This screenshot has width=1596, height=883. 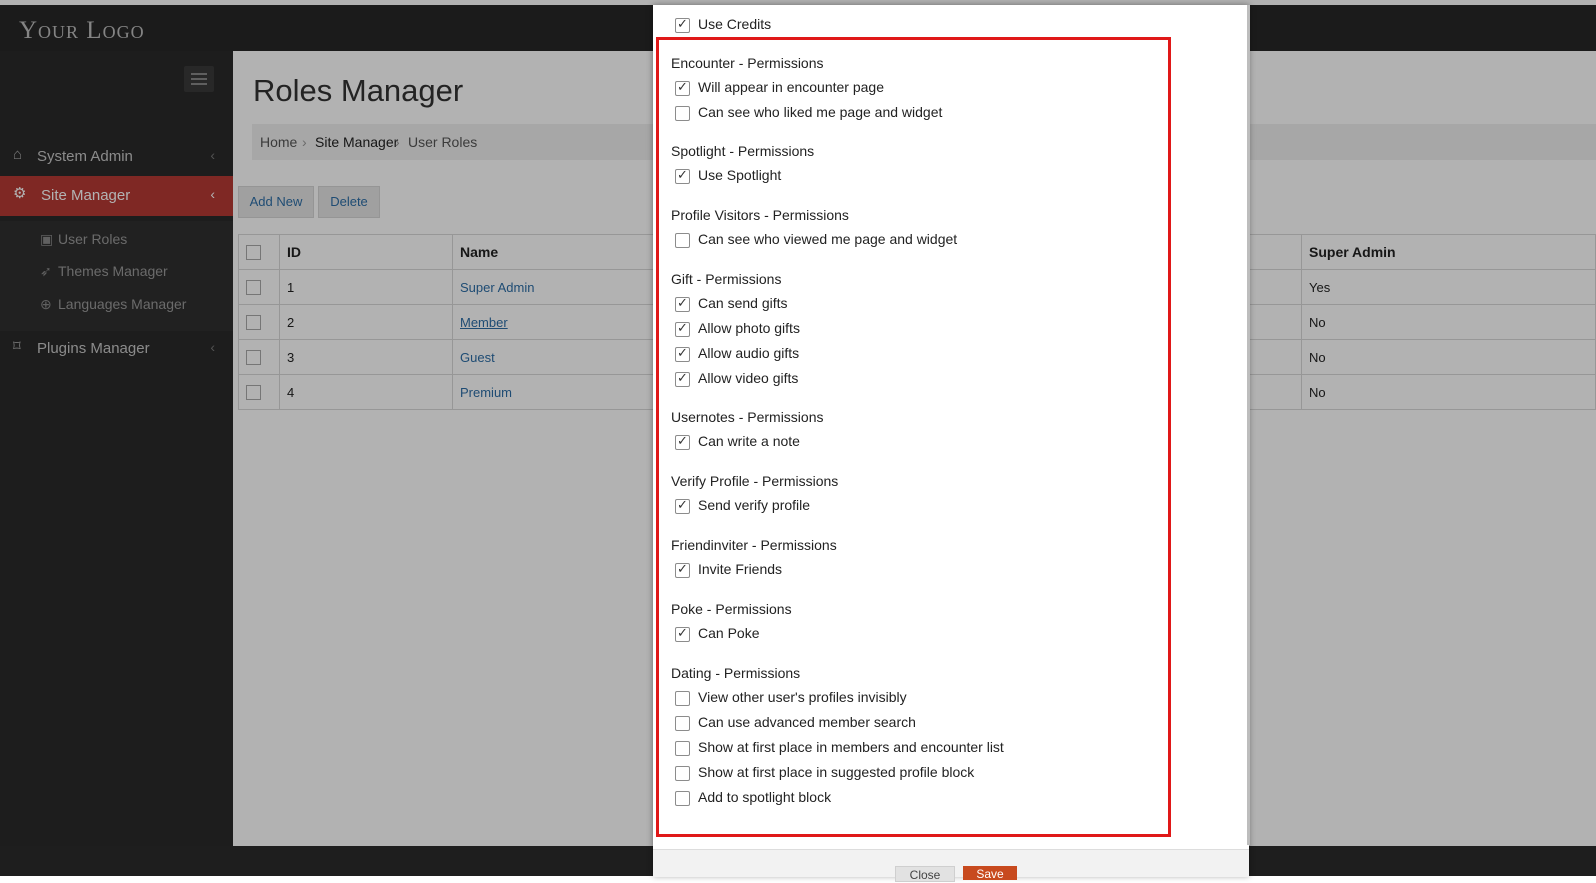 I want to click on modal-footer: Close Save, so click(x=951, y=865).